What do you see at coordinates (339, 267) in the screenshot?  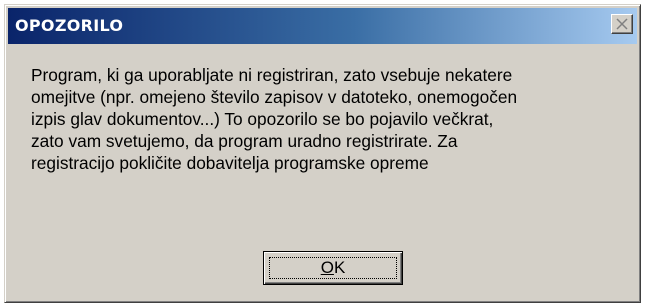 I see `ok-label-rest: K` at bounding box center [339, 267].